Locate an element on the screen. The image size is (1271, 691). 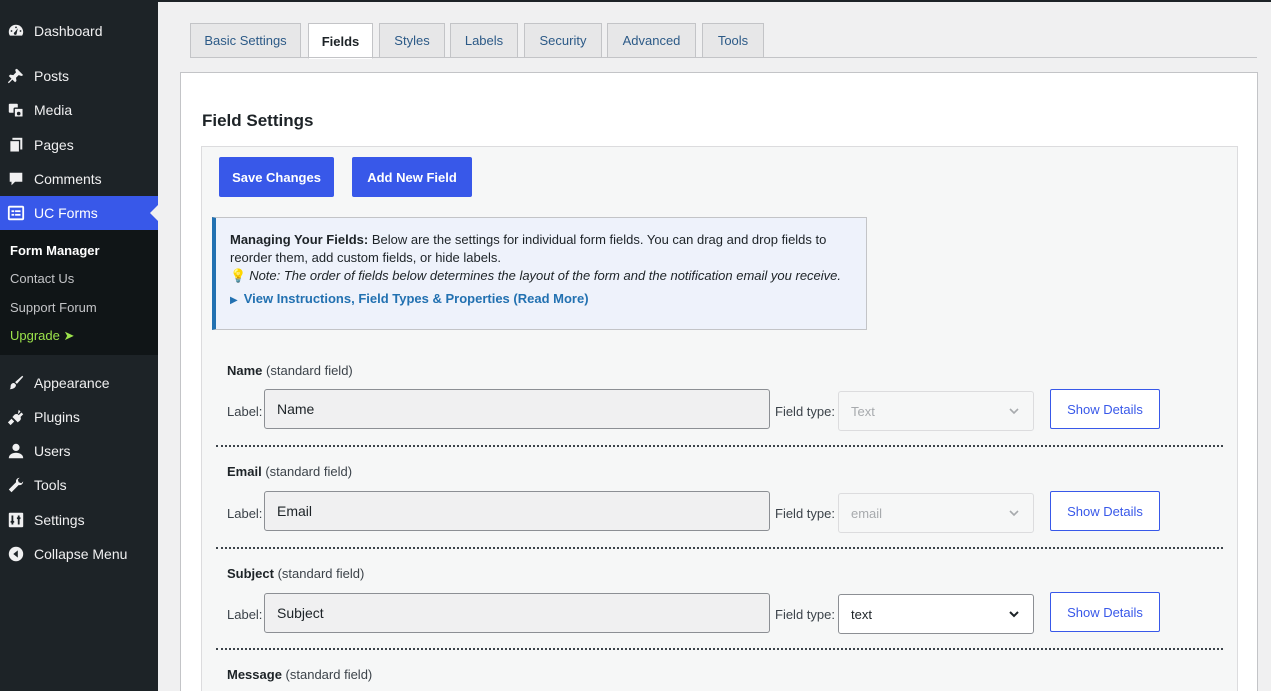
admin-bar-edge is located at coordinates (714, 1).